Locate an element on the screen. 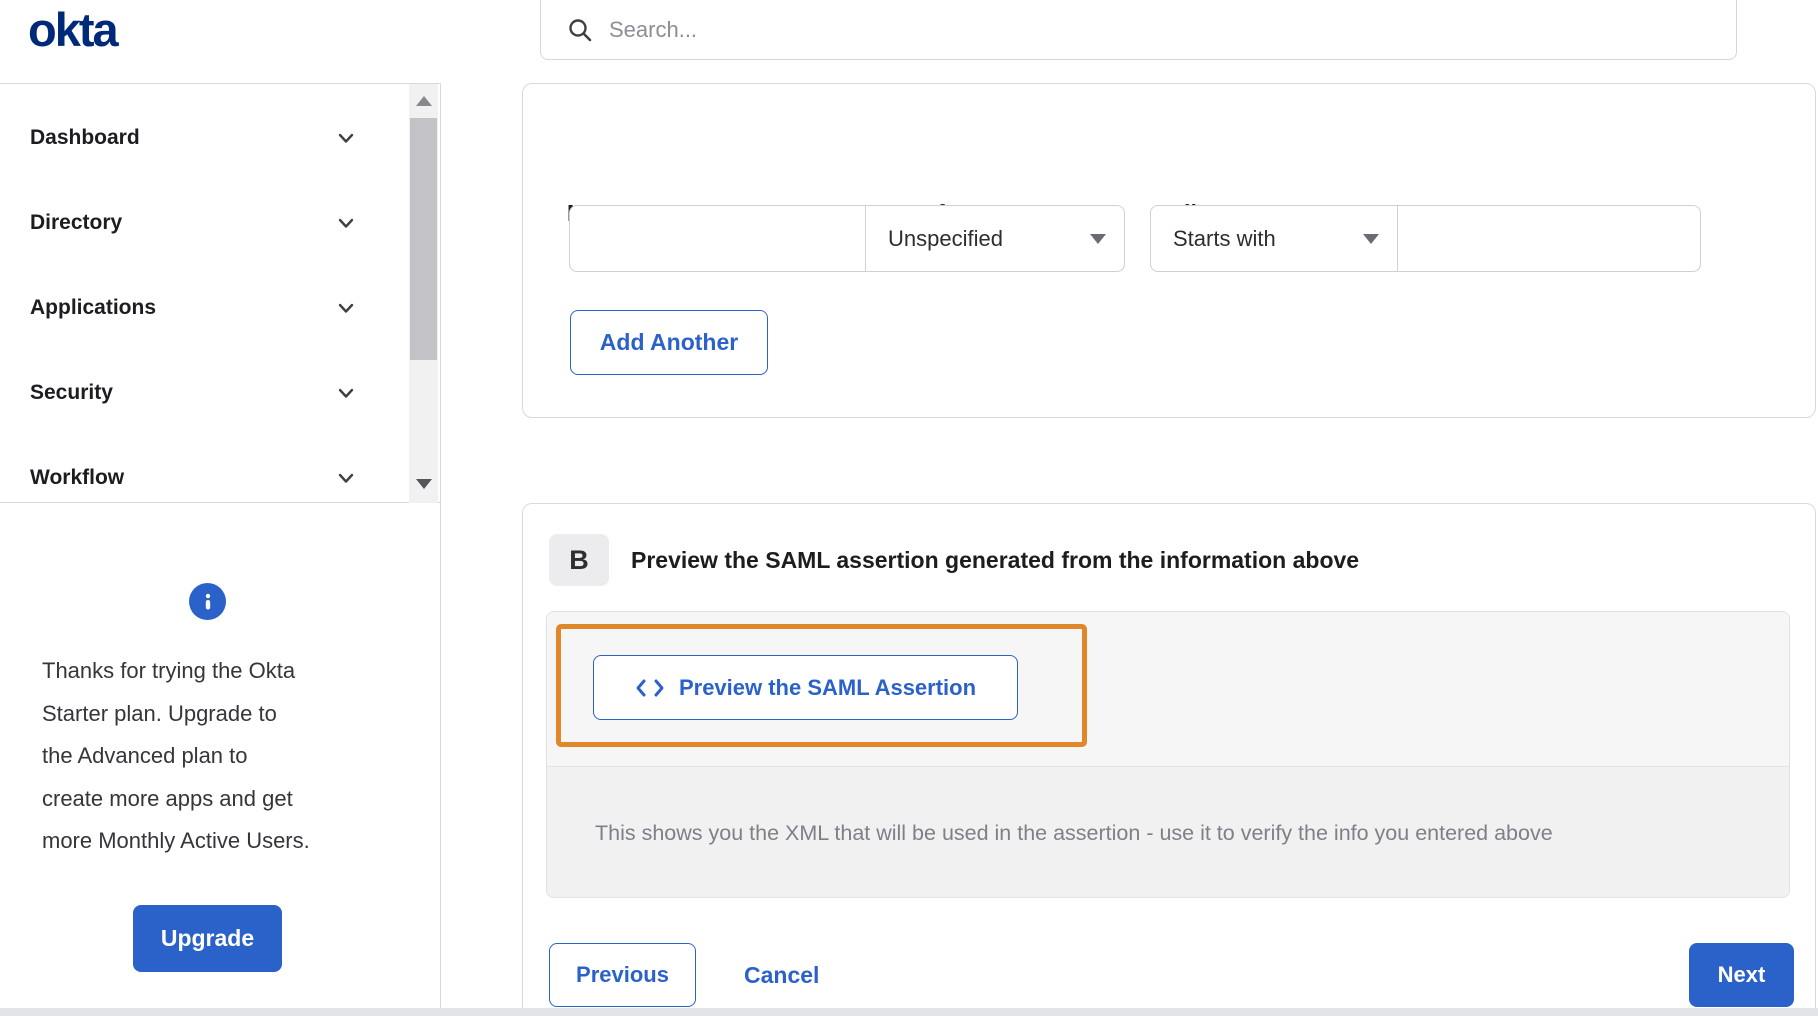 This screenshot has width=1818, height=1016. name-format-value: Unspecified is located at coordinates (945, 238).